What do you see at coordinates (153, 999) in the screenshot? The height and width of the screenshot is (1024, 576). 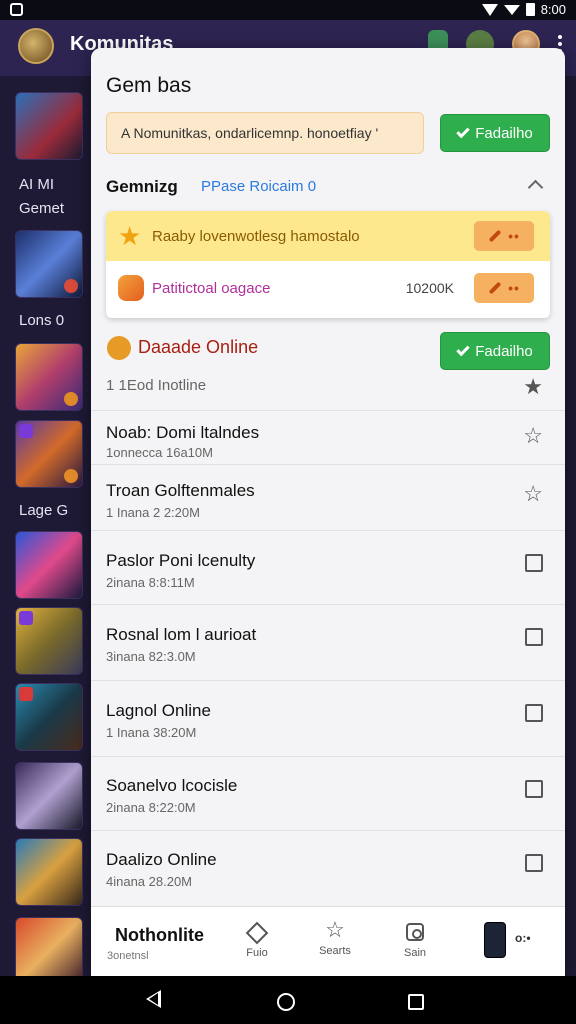 I see `back-icon` at bounding box center [153, 999].